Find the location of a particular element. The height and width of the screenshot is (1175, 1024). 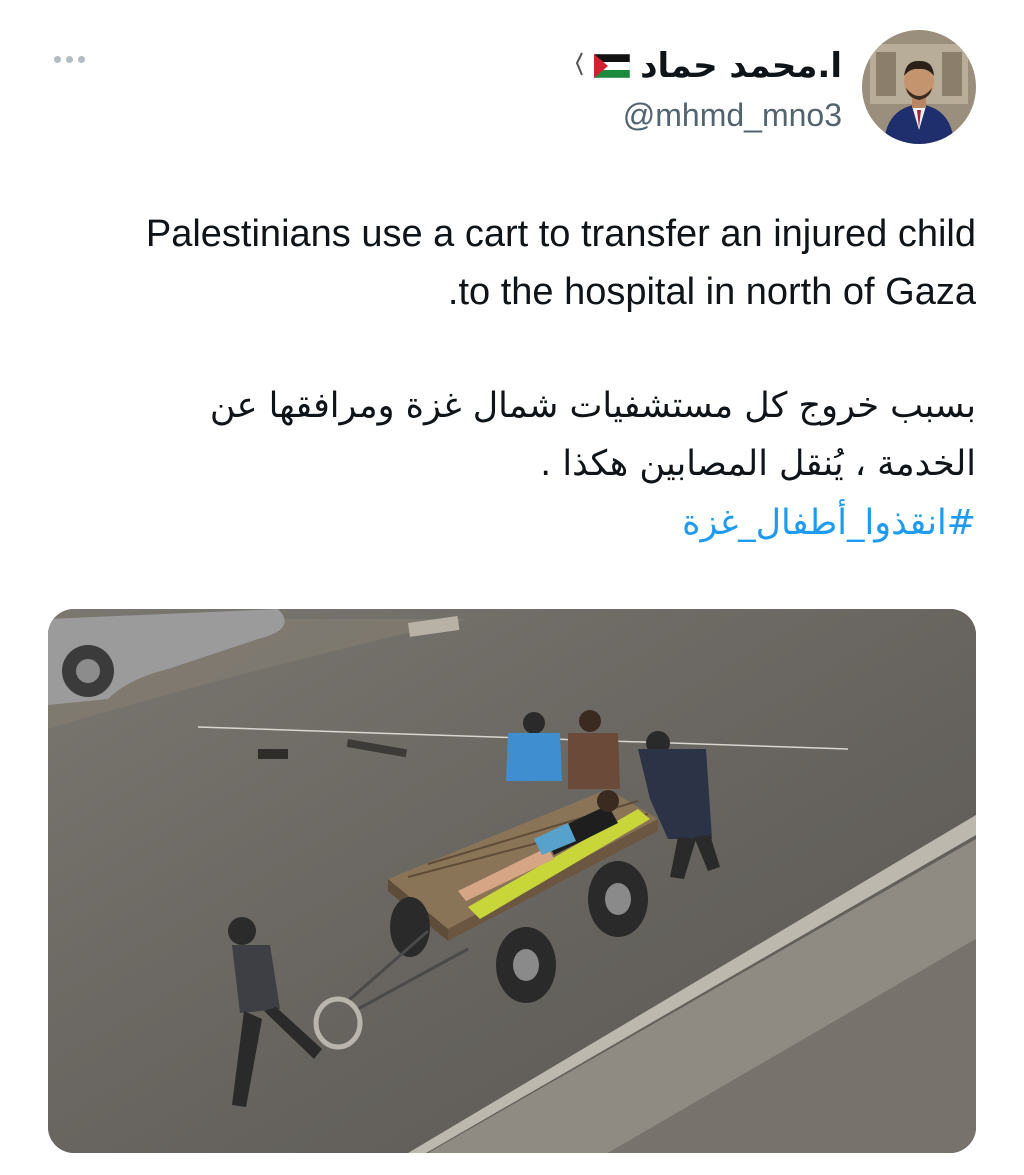

separator-icon is located at coordinates (579, 63).